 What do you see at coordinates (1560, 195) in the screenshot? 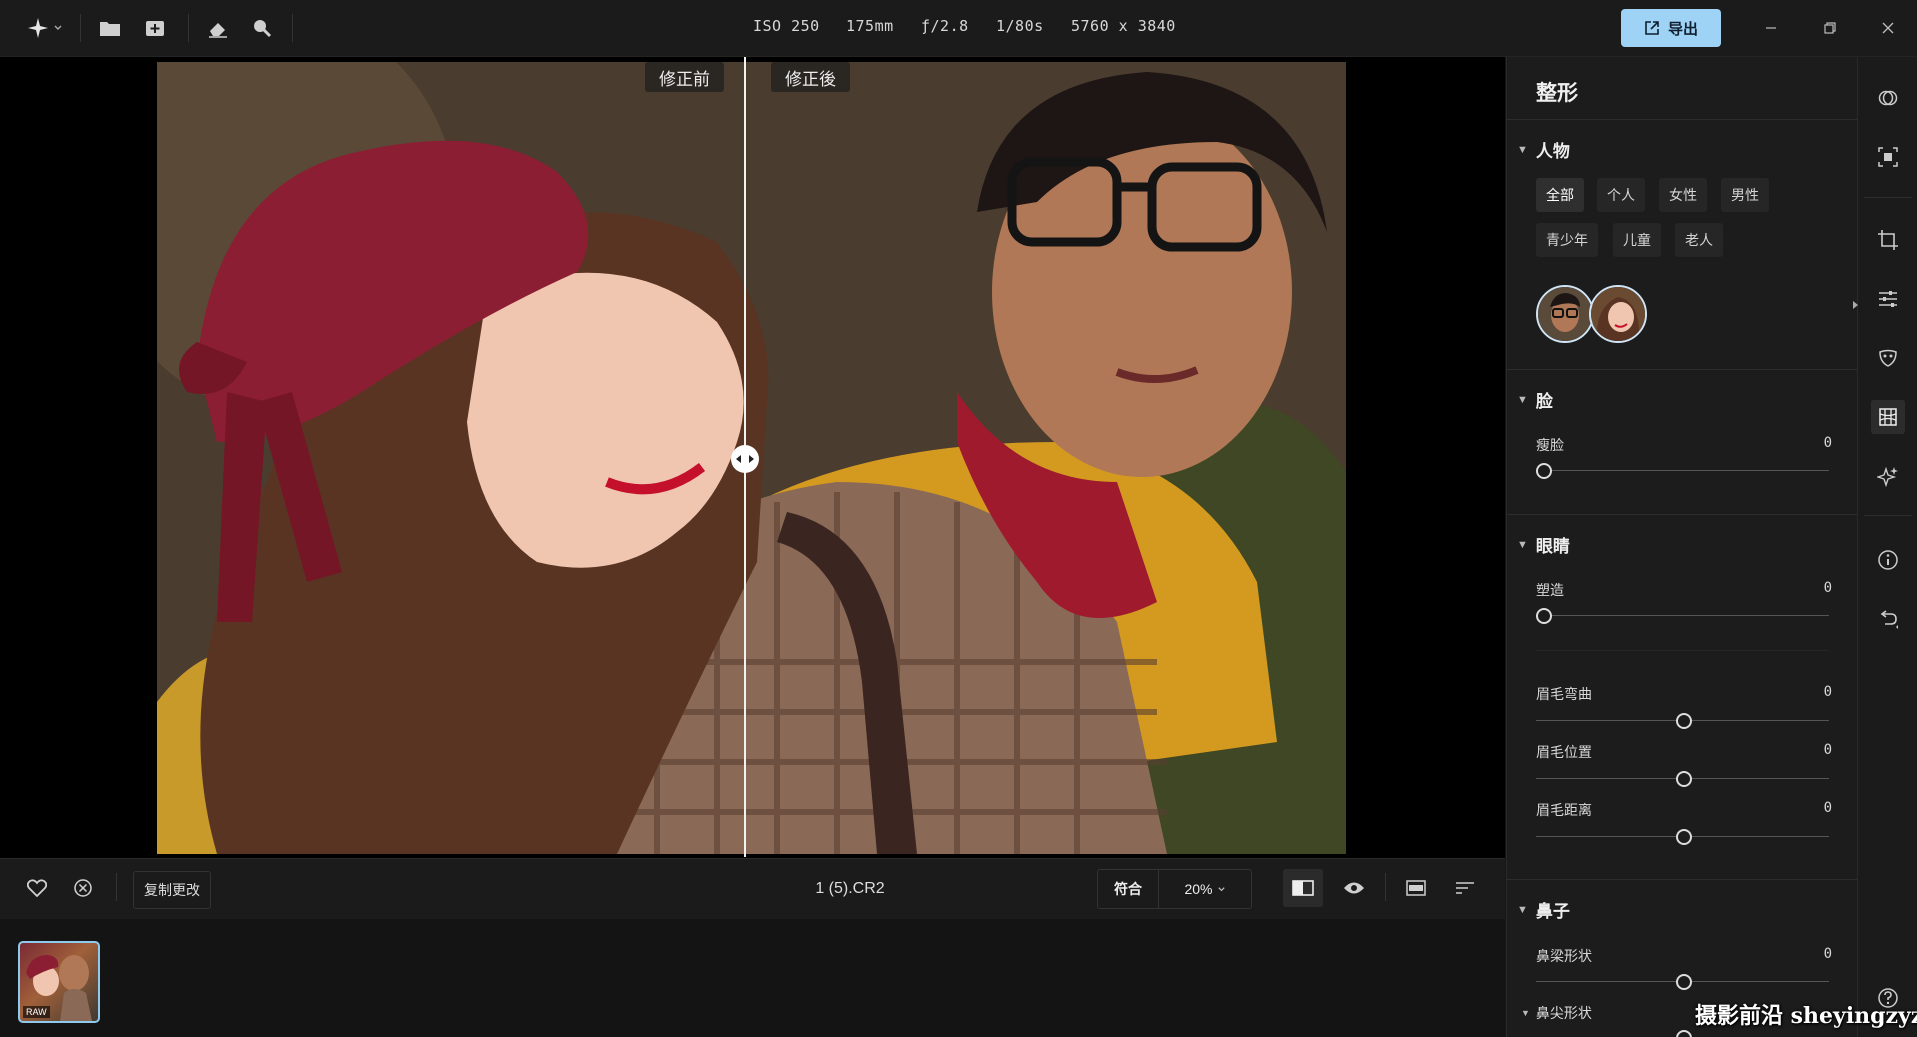
I see `people-filter-all: 全部` at bounding box center [1560, 195].